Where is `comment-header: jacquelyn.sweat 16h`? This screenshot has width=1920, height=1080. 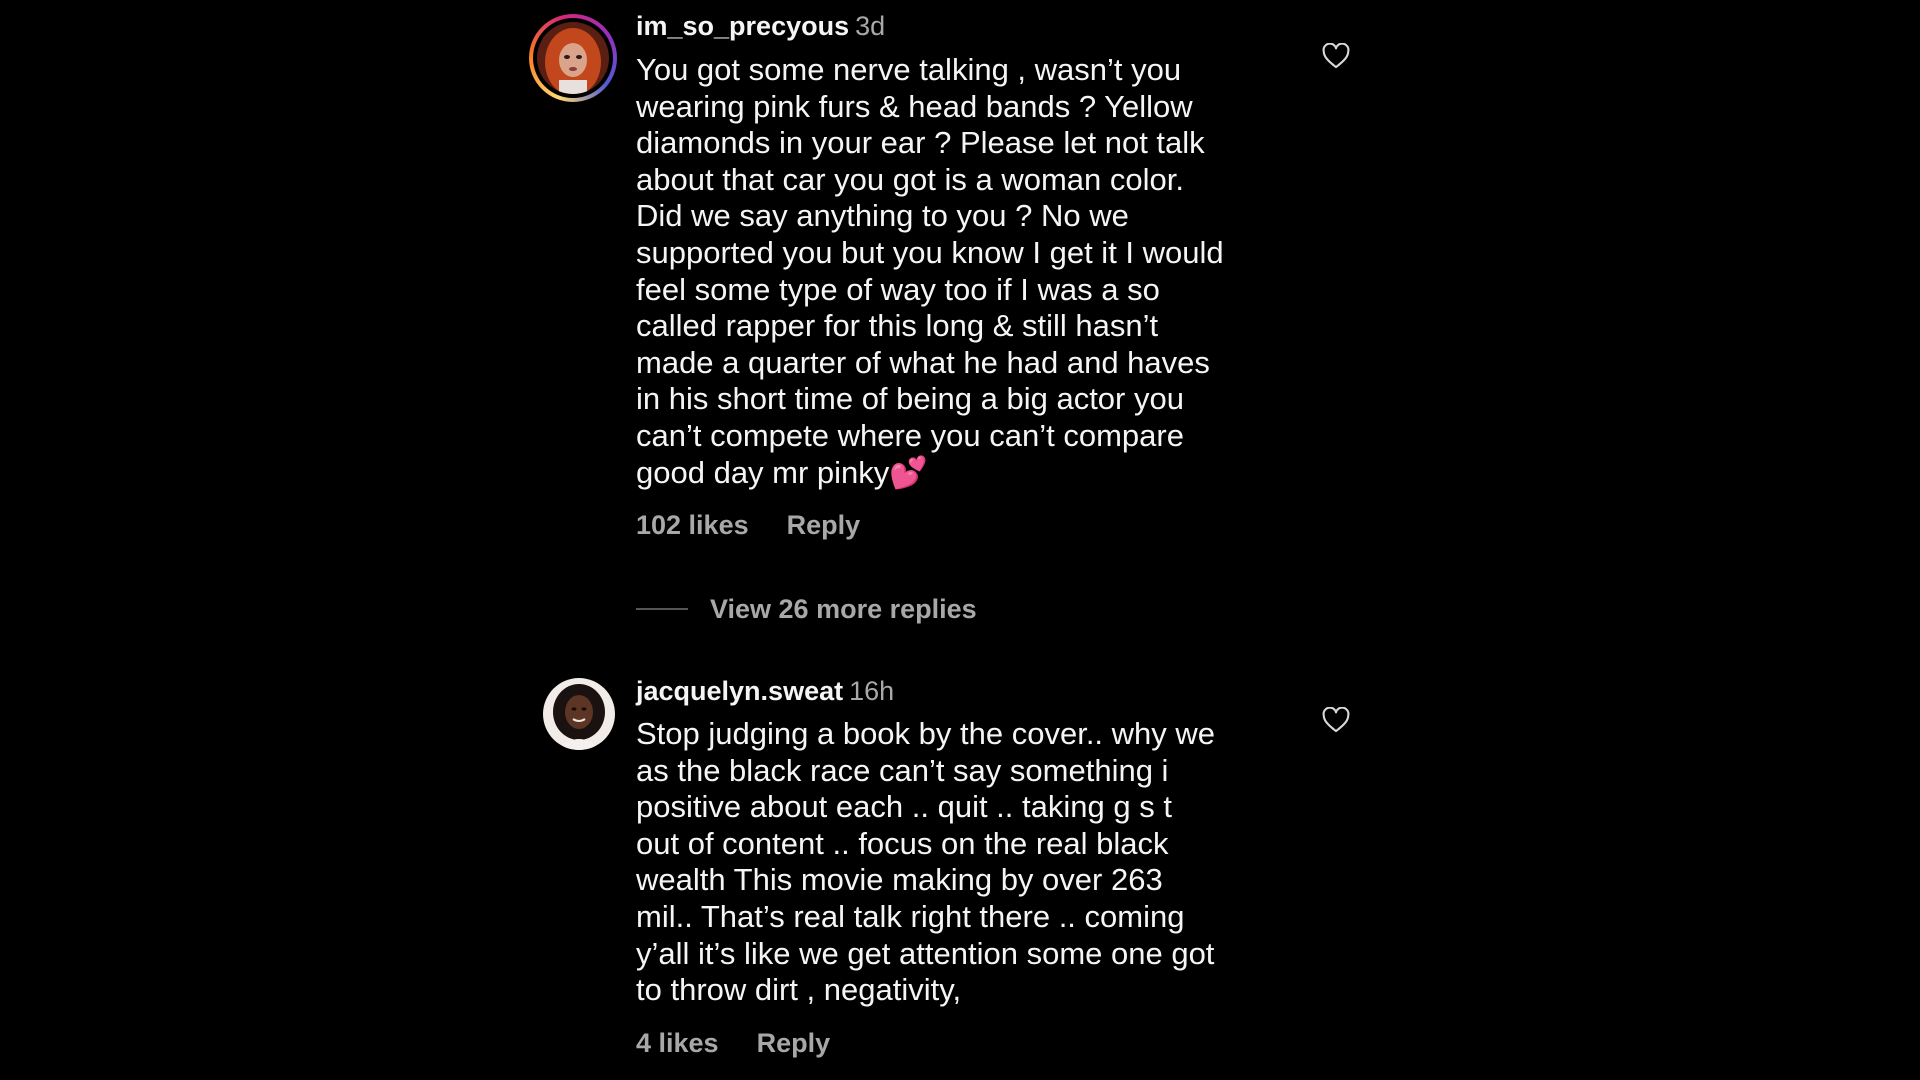 comment-header: jacquelyn.sweat 16h is located at coordinates (765, 691).